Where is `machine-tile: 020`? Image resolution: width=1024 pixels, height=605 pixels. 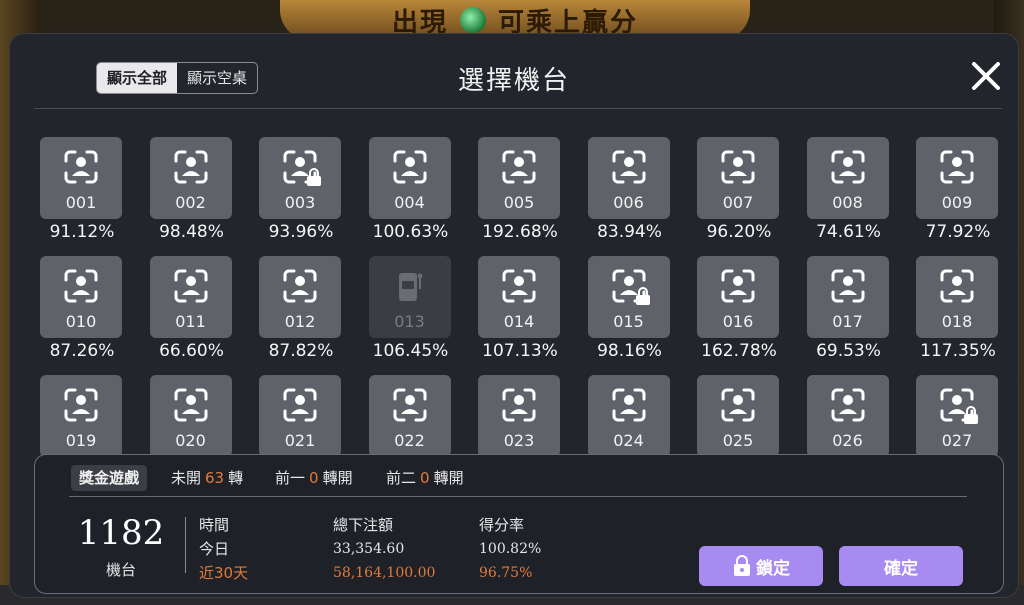
machine-tile: 020 is located at coordinates (190, 415).